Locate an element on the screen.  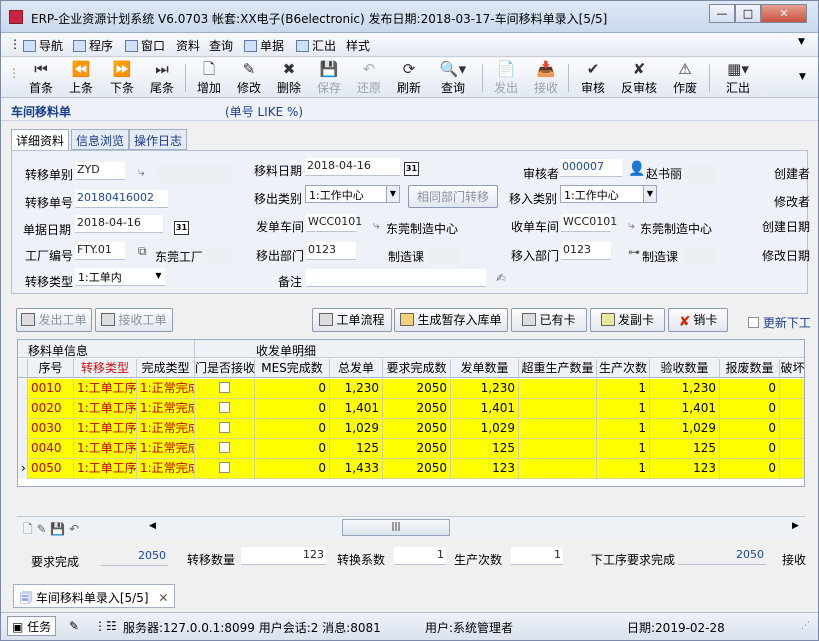
last-record-button: ⏭ 尾条 is located at coordinates (162, 78).